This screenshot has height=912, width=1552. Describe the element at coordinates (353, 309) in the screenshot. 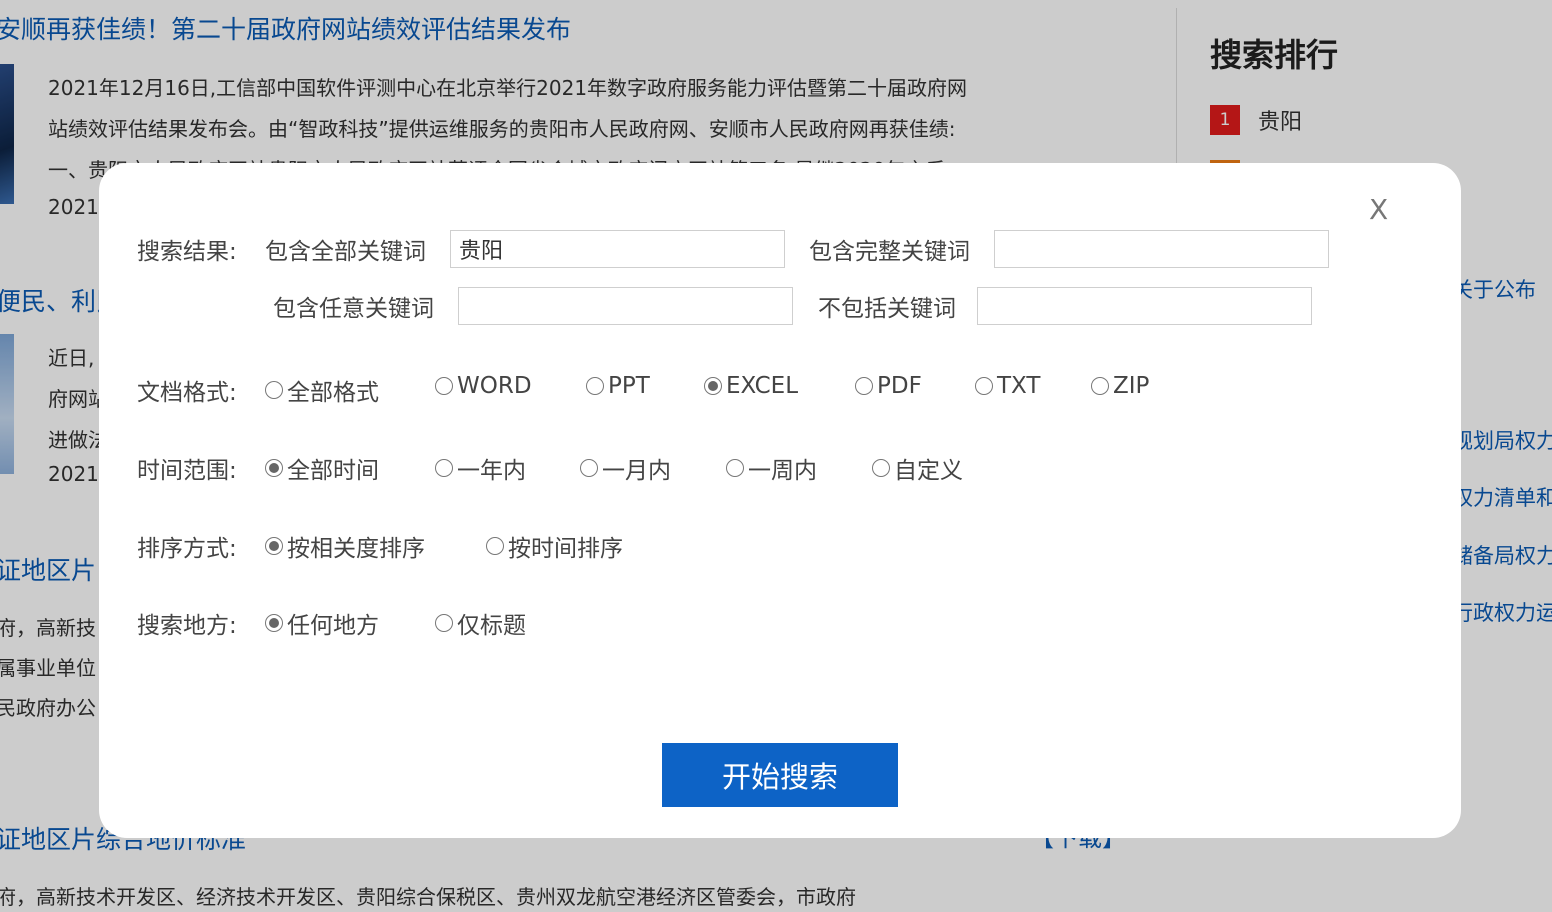

I see `any-keywords-label: 包含任意关键词` at that location.